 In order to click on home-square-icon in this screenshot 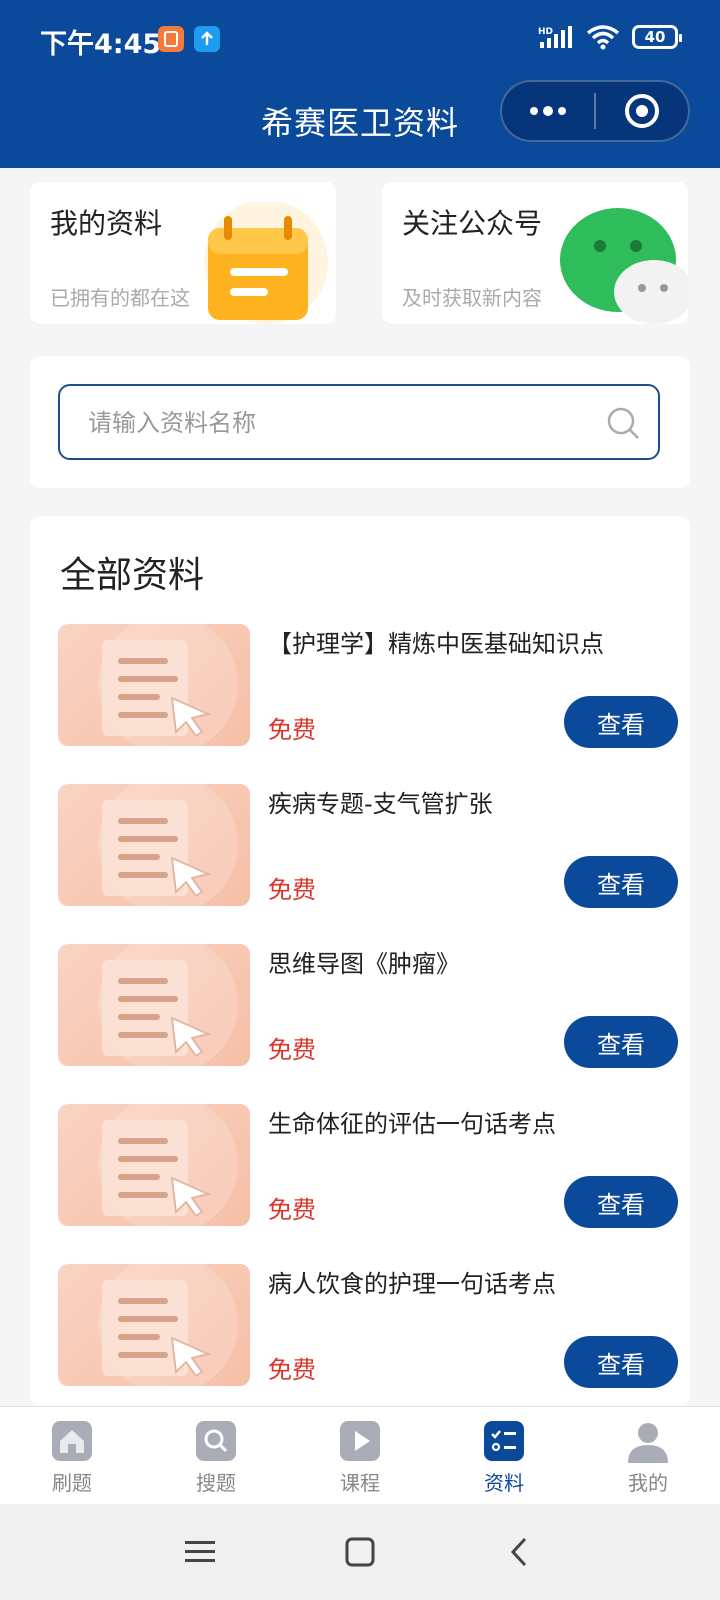, I will do `click(360, 1552)`.